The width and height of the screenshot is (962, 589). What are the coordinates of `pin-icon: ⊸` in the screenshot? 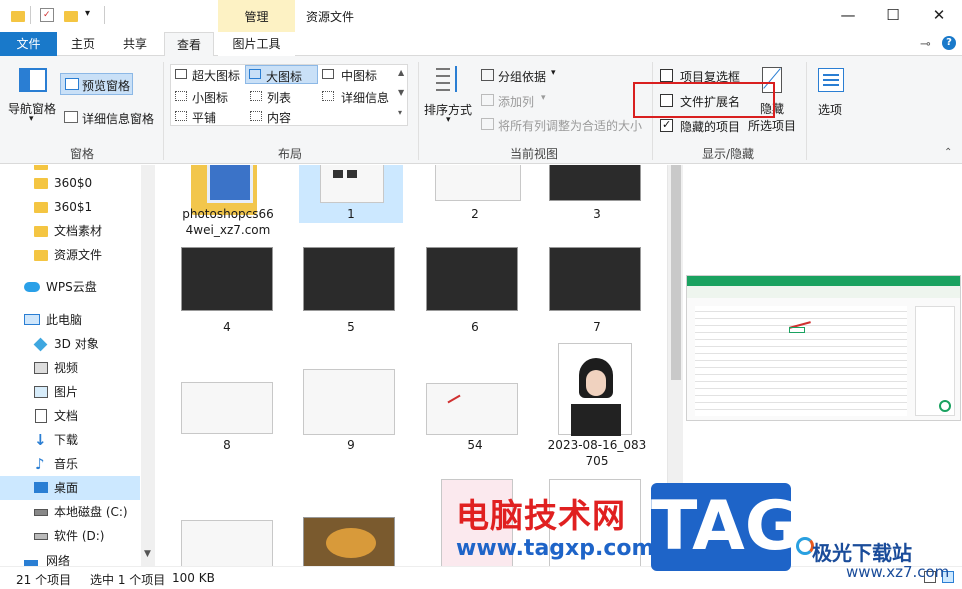 It's located at (925, 44).